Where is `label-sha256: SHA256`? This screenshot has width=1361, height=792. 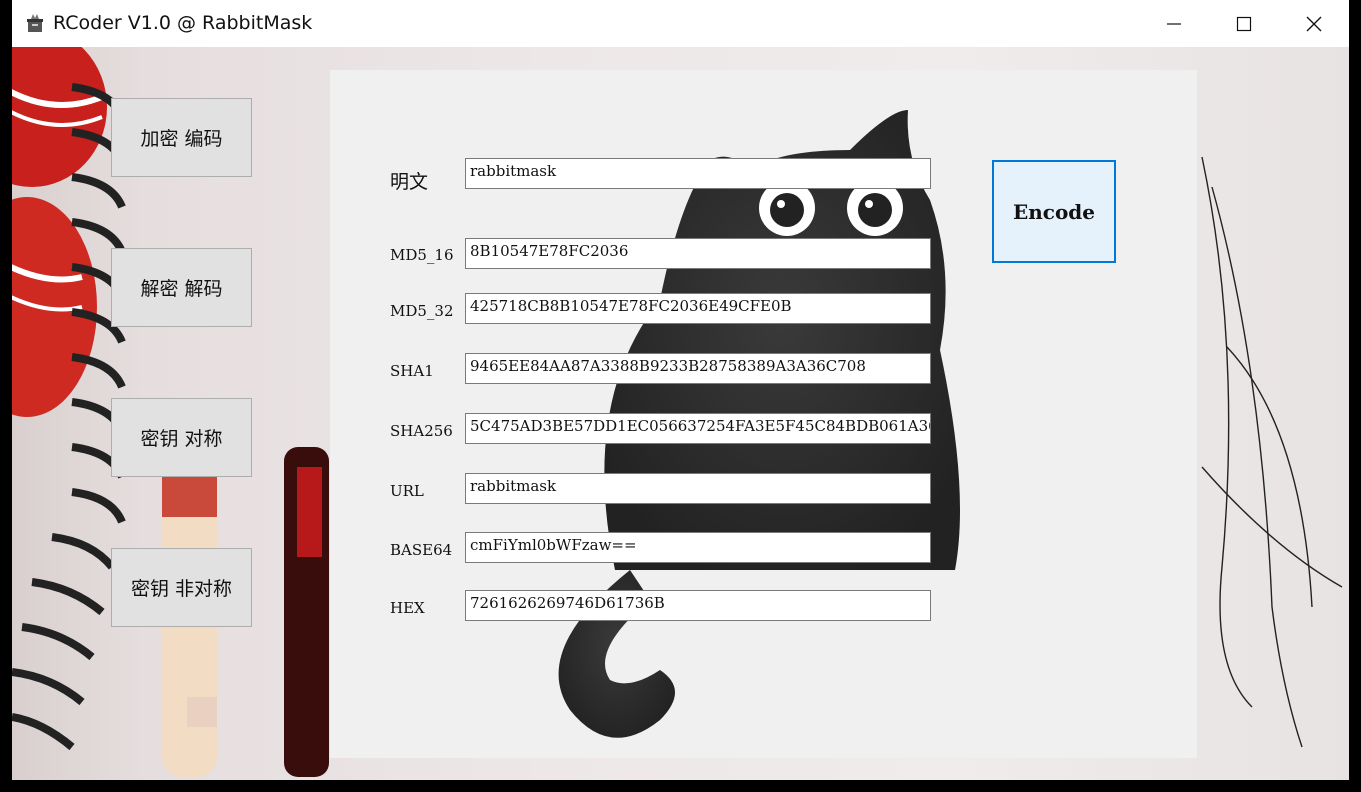
label-sha256: SHA256 is located at coordinates (421, 431).